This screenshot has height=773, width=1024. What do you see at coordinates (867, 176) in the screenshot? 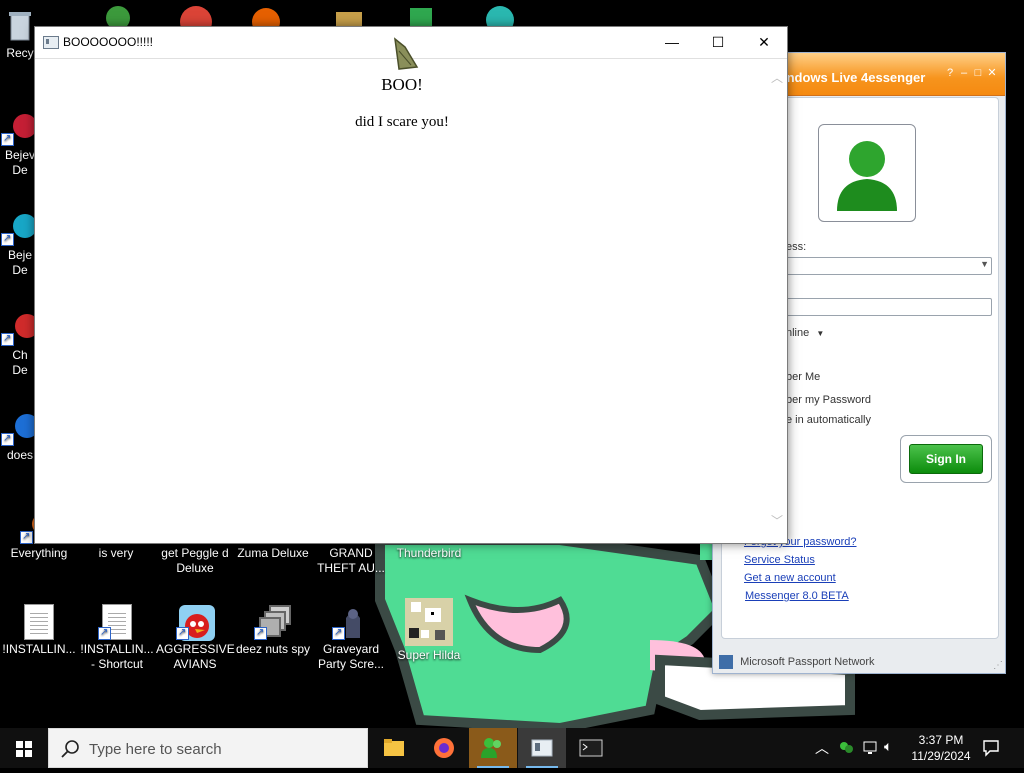
I see `buddy-icon` at bounding box center [867, 176].